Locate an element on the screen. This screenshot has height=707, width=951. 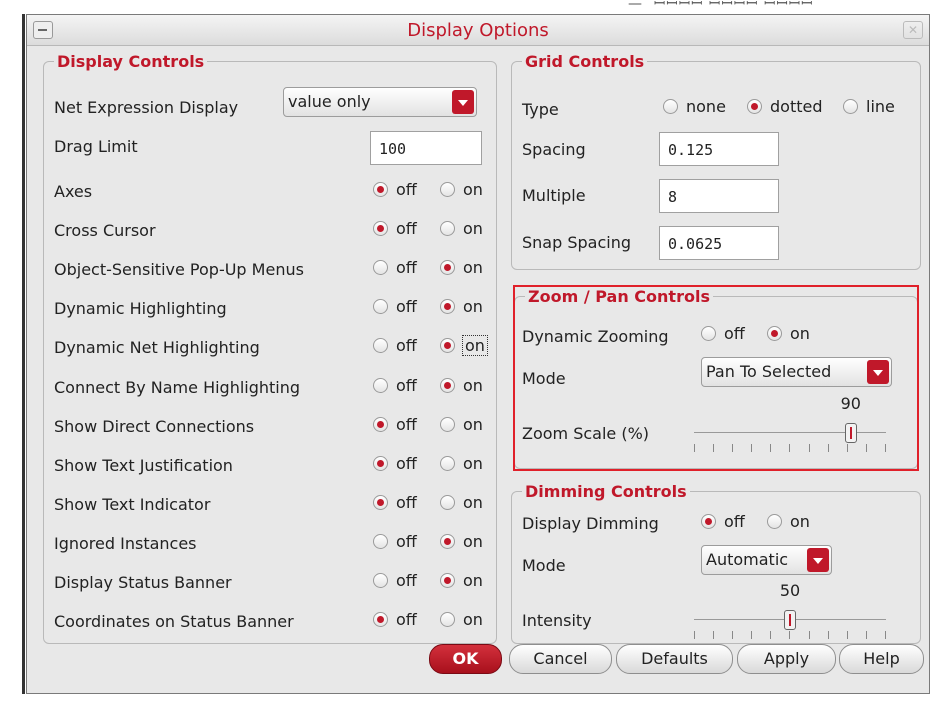
intensity-value: 50 is located at coordinates (790, 590).